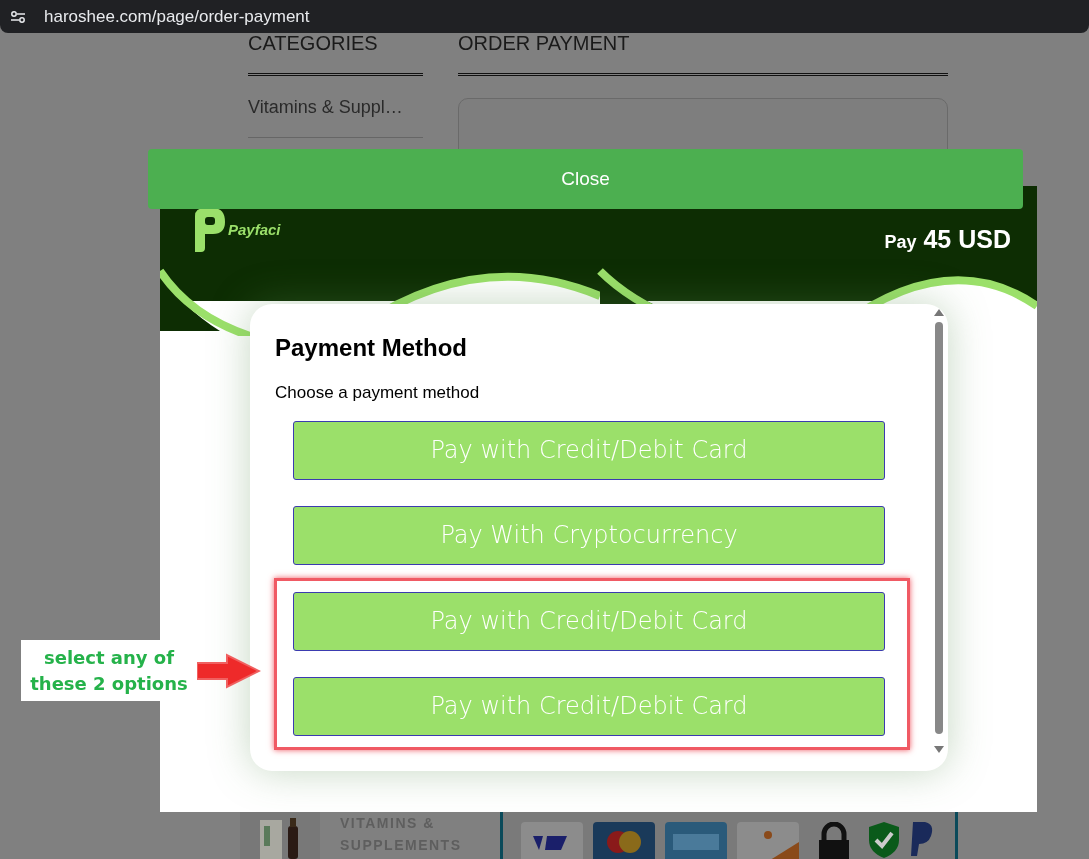 The image size is (1089, 859). I want to click on scroll-up-icon, so click(939, 312).